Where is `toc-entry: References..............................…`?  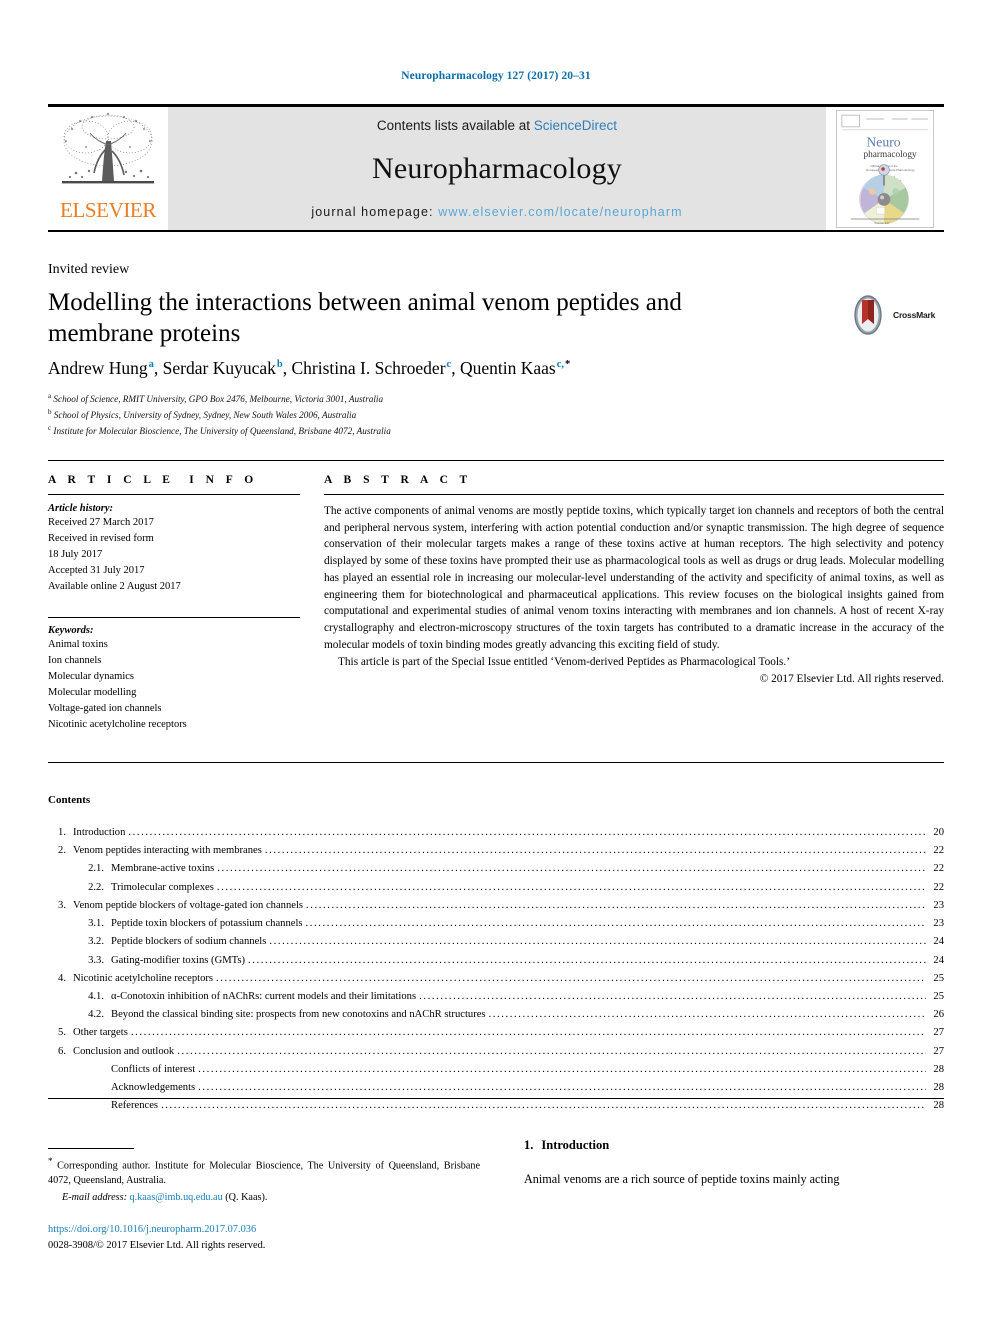
toc-entry: References..............................… is located at coordinates (496, 1106).